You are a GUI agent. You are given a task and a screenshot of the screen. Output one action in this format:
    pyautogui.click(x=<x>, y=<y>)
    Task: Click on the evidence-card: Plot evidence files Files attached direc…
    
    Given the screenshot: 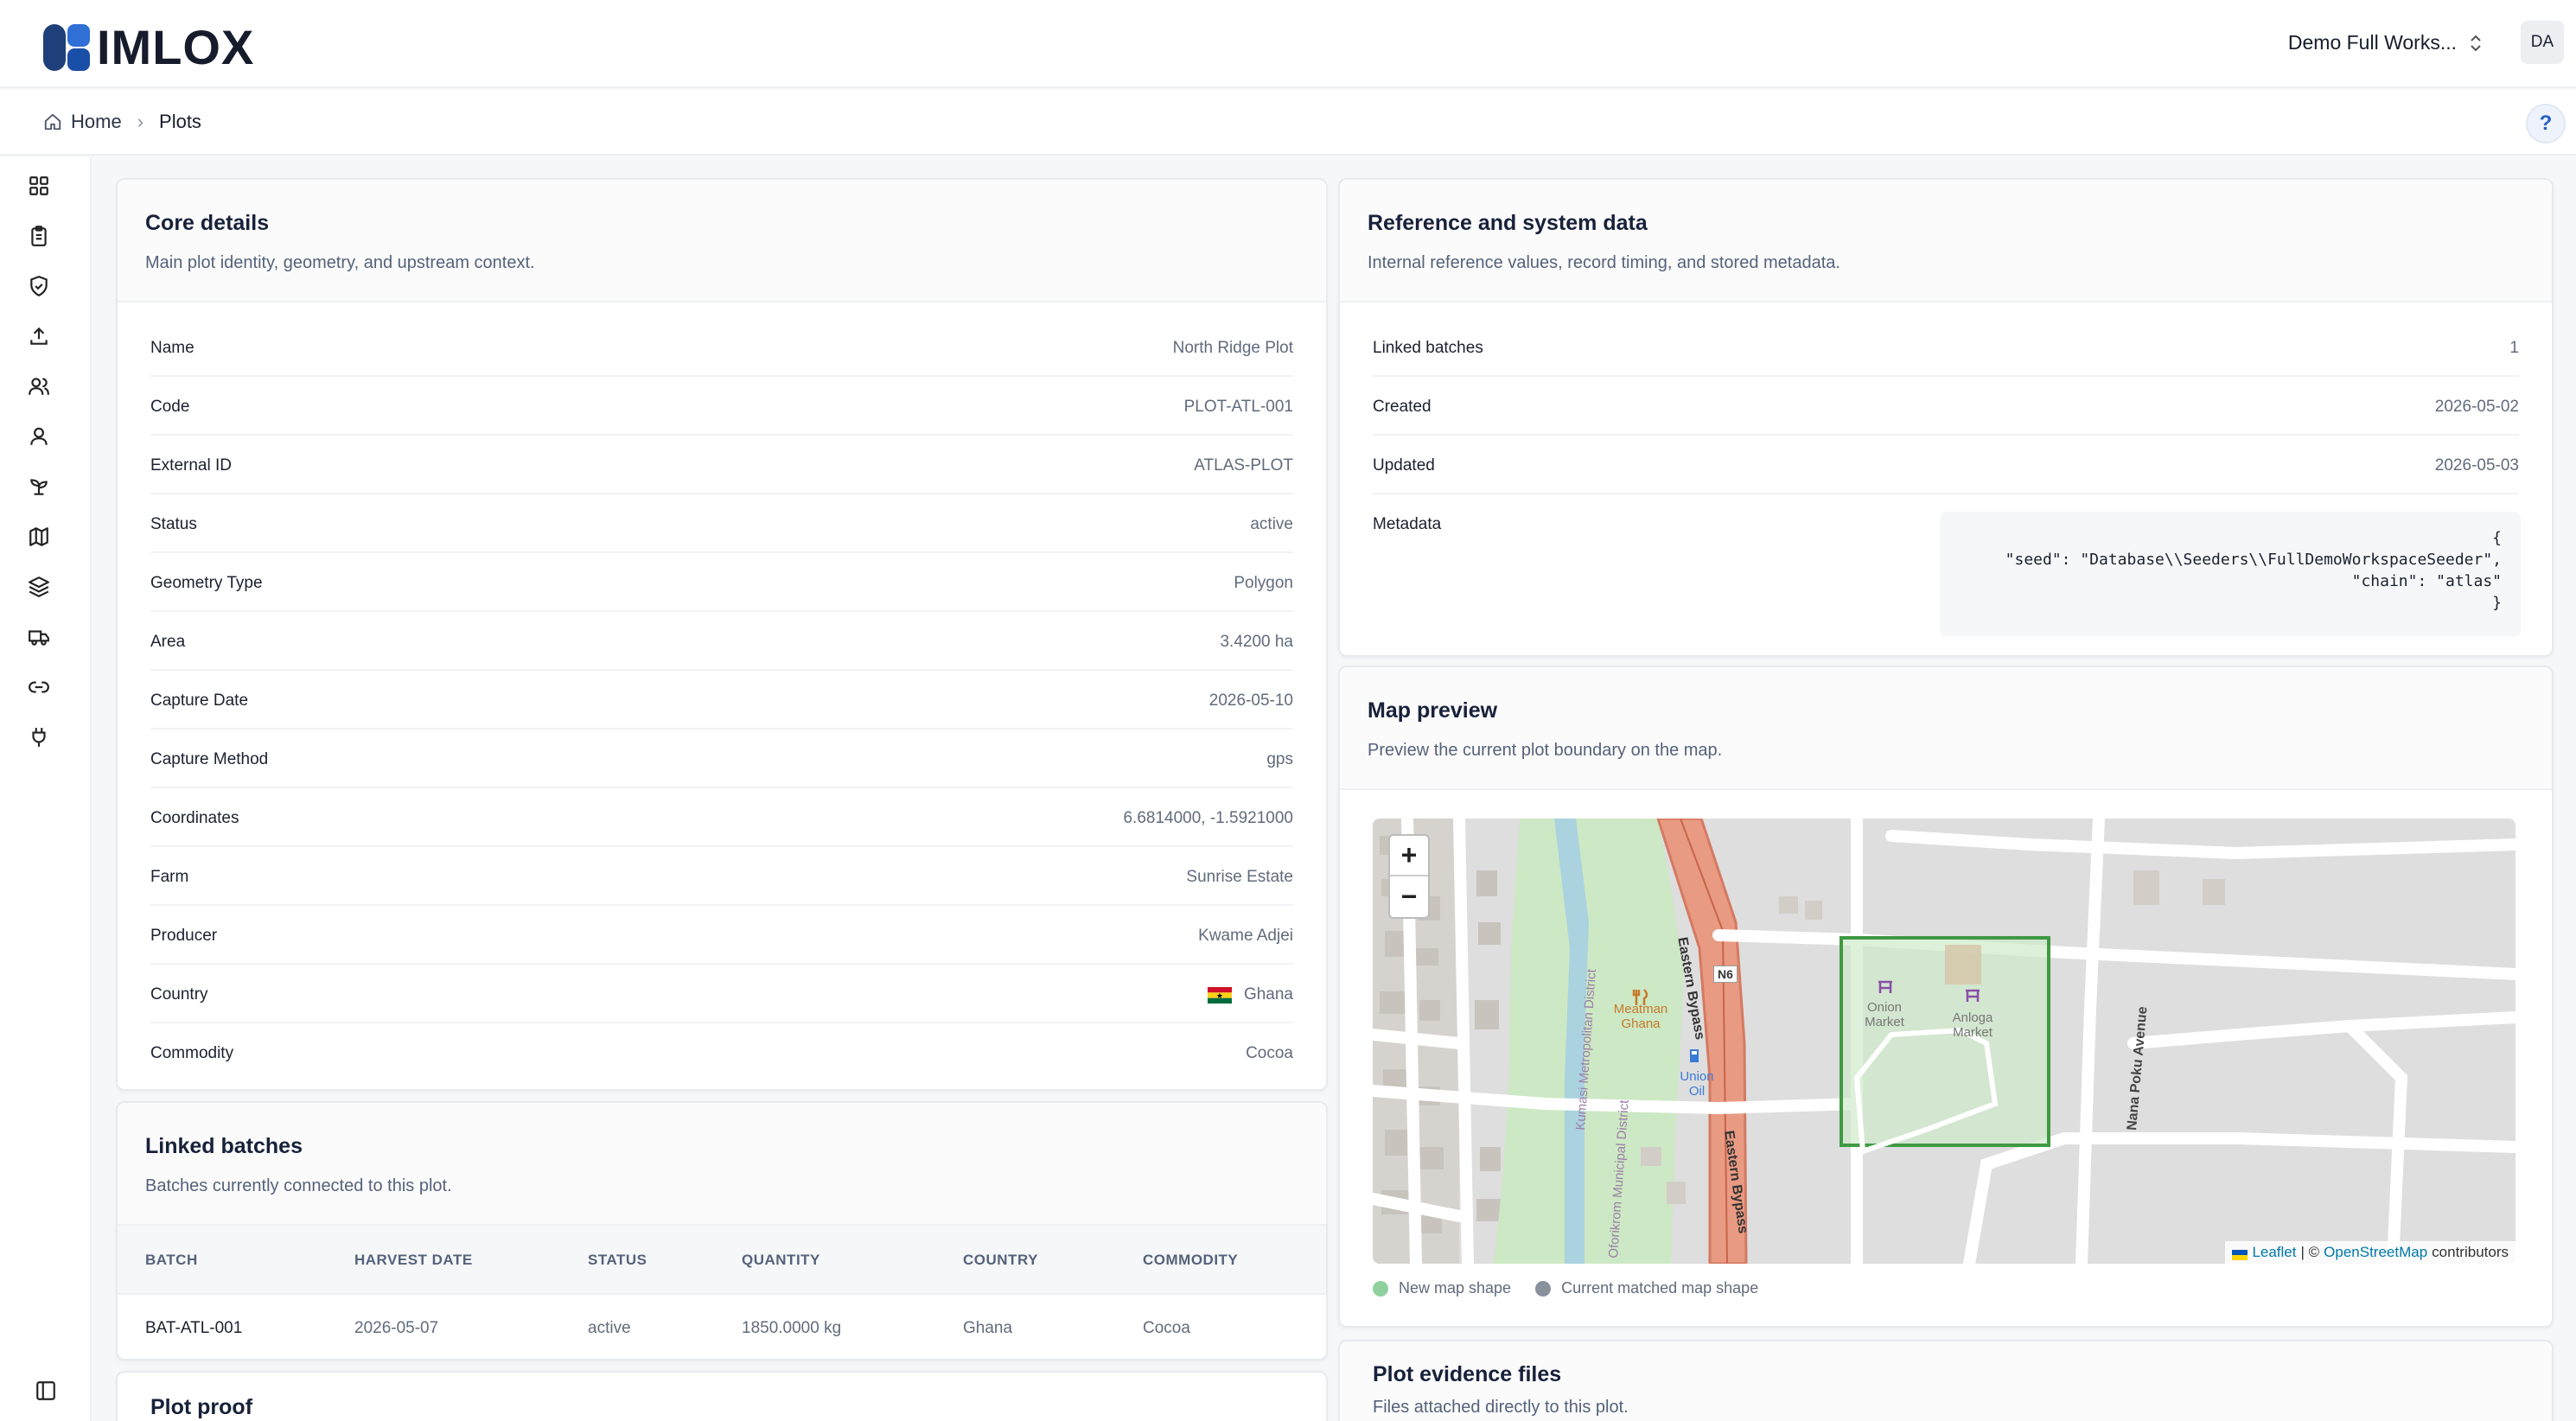 What is the action you would take?
    pyautogui.click(x=1946, y=1380)
    